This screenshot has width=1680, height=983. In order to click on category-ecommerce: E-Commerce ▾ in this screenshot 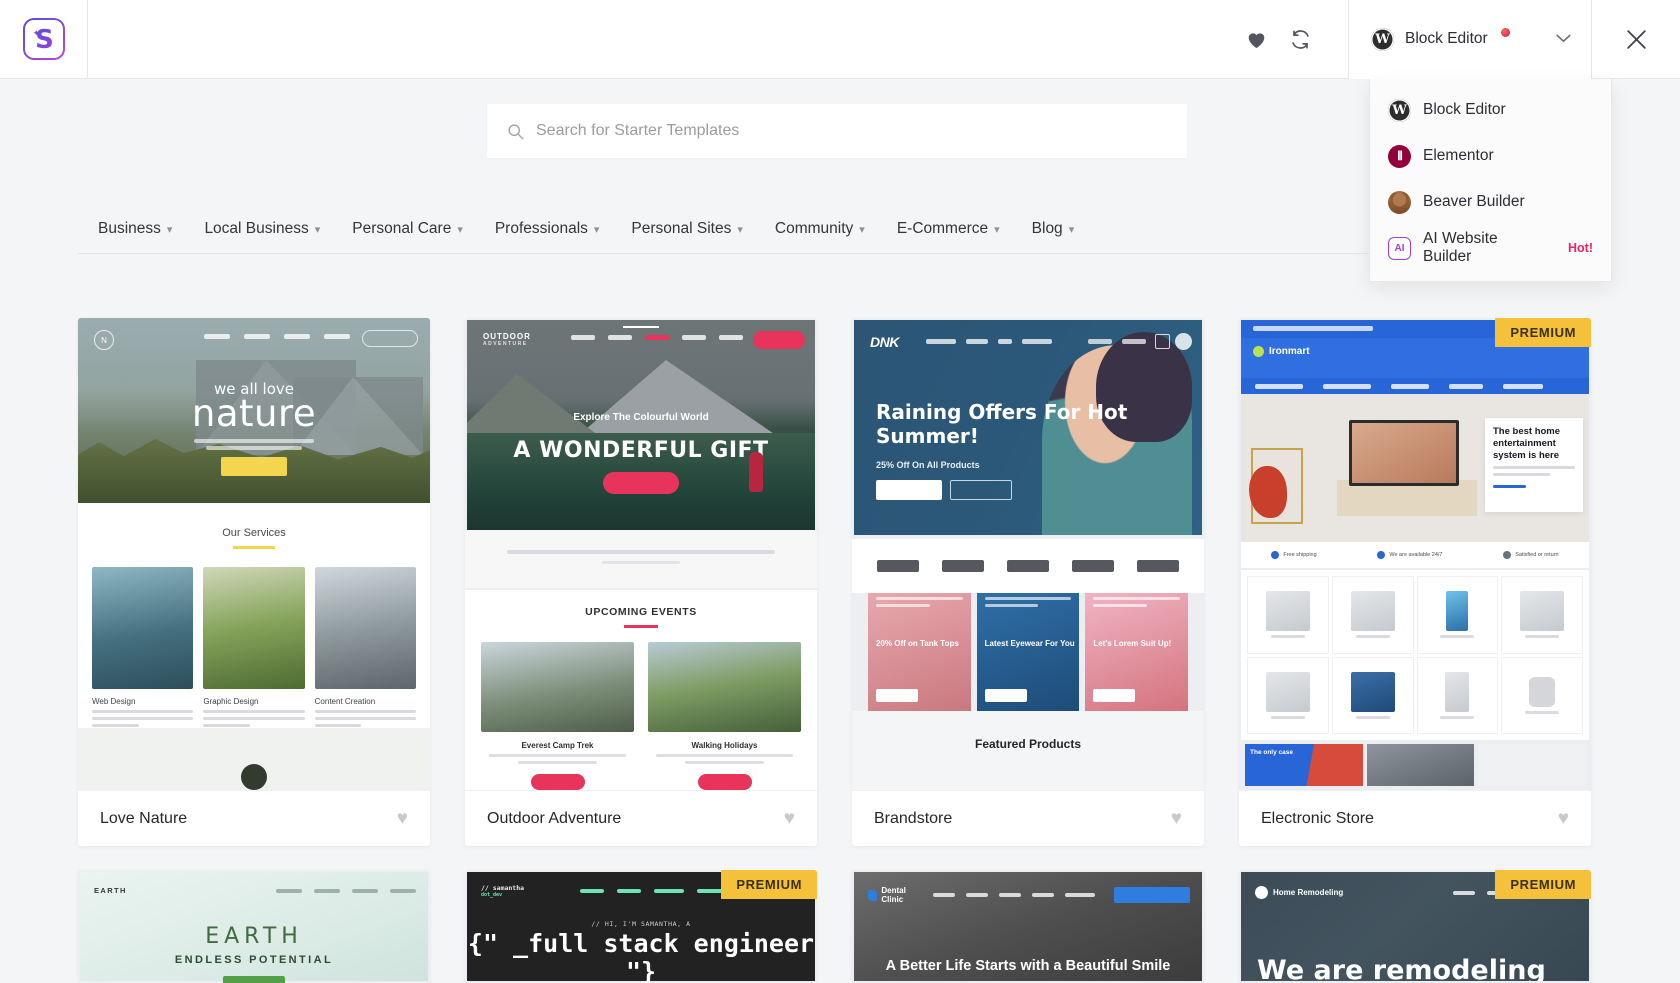, I will do `click(948, 229)`.